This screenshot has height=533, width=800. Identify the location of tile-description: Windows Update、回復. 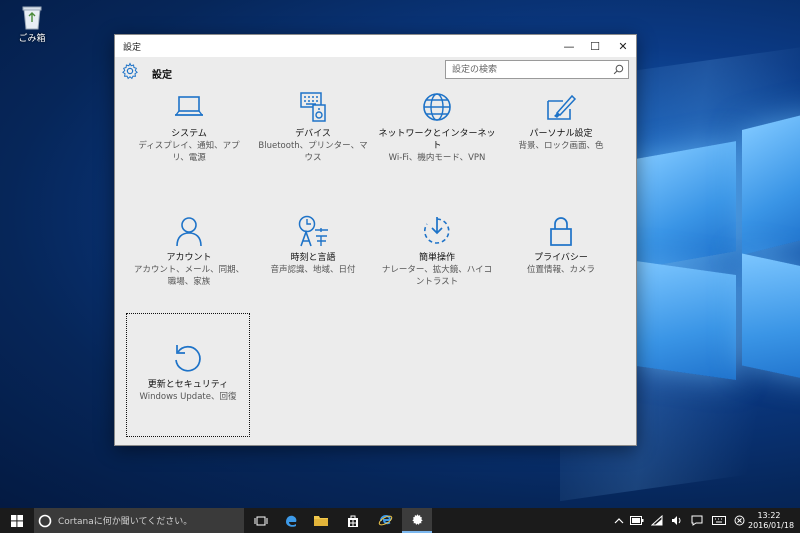
(188, 397).